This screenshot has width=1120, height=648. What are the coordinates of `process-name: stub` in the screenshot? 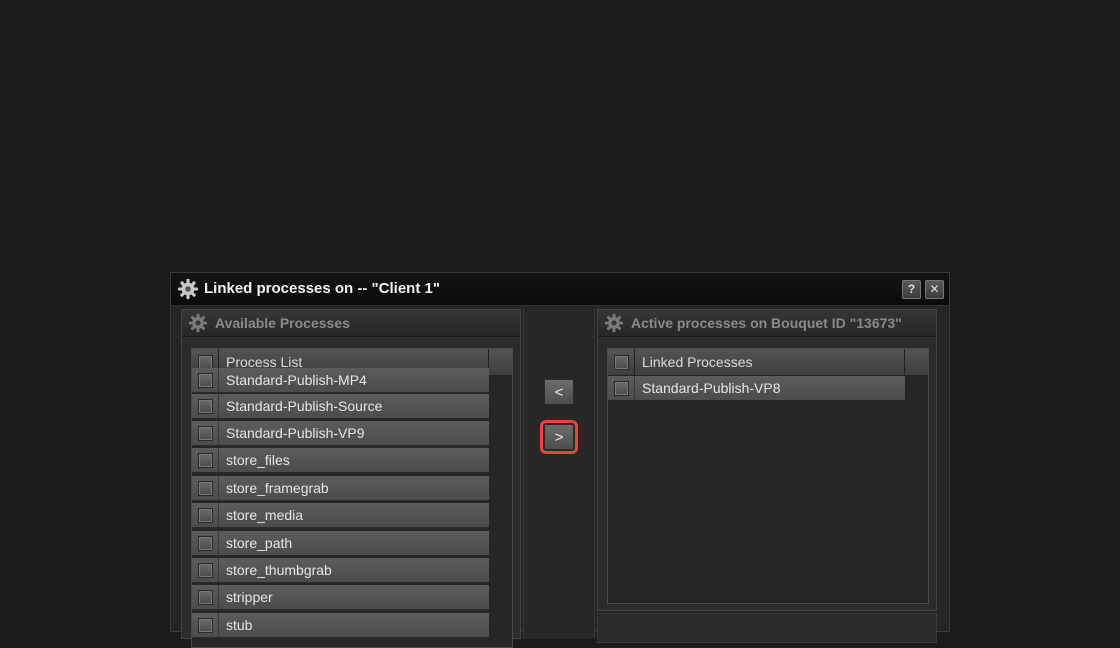 It's located at (239, 625).